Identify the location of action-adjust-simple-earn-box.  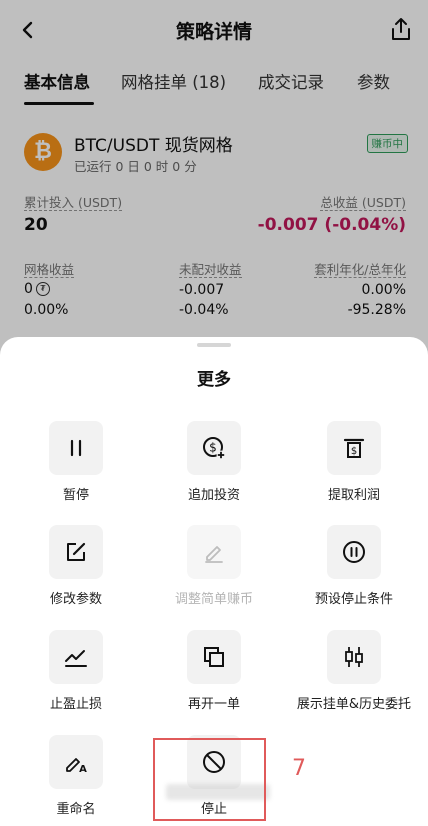
(214, 552).